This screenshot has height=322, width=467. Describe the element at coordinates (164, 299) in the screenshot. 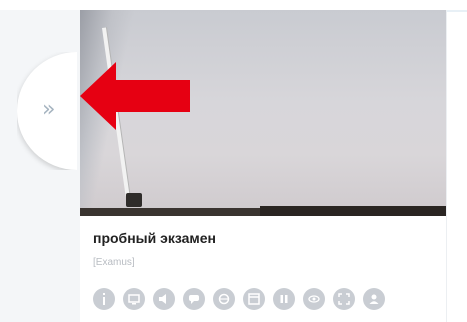

I see `sound-icon` at that location.